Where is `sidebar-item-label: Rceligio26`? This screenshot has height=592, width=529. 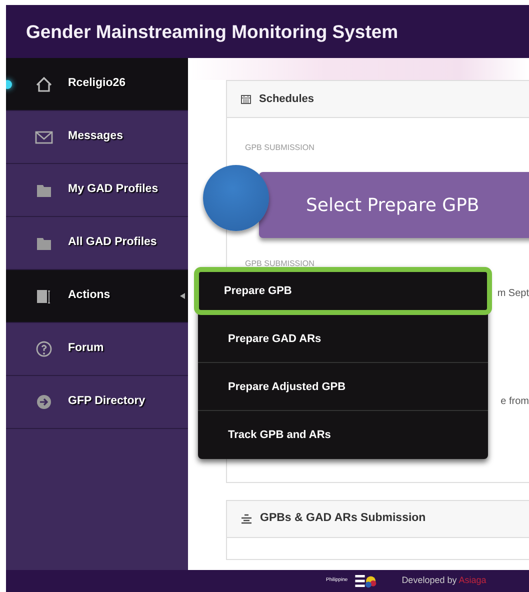 sidebar-item-label: Rceligio26 is located at coordinates (97, 84).